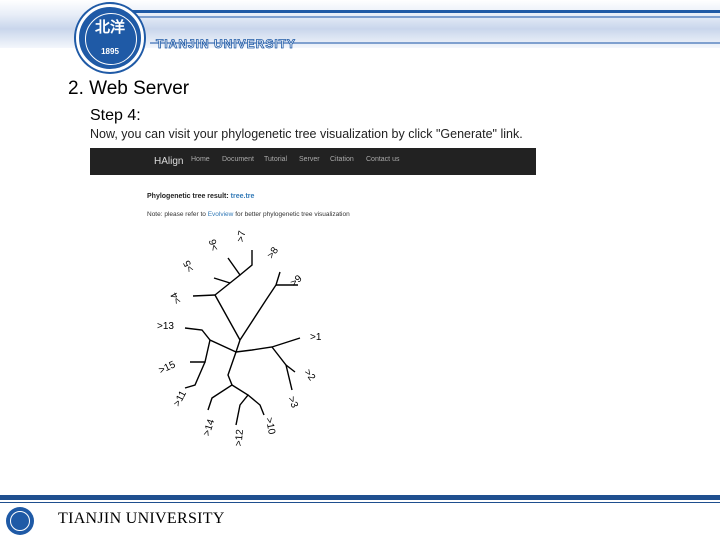 This screenshot has width=720, height=540. What do you see at coordinates (110, 38) in the screenshot?
I see `university-logo: 北洋 1895` at bounding box center [110, 38].